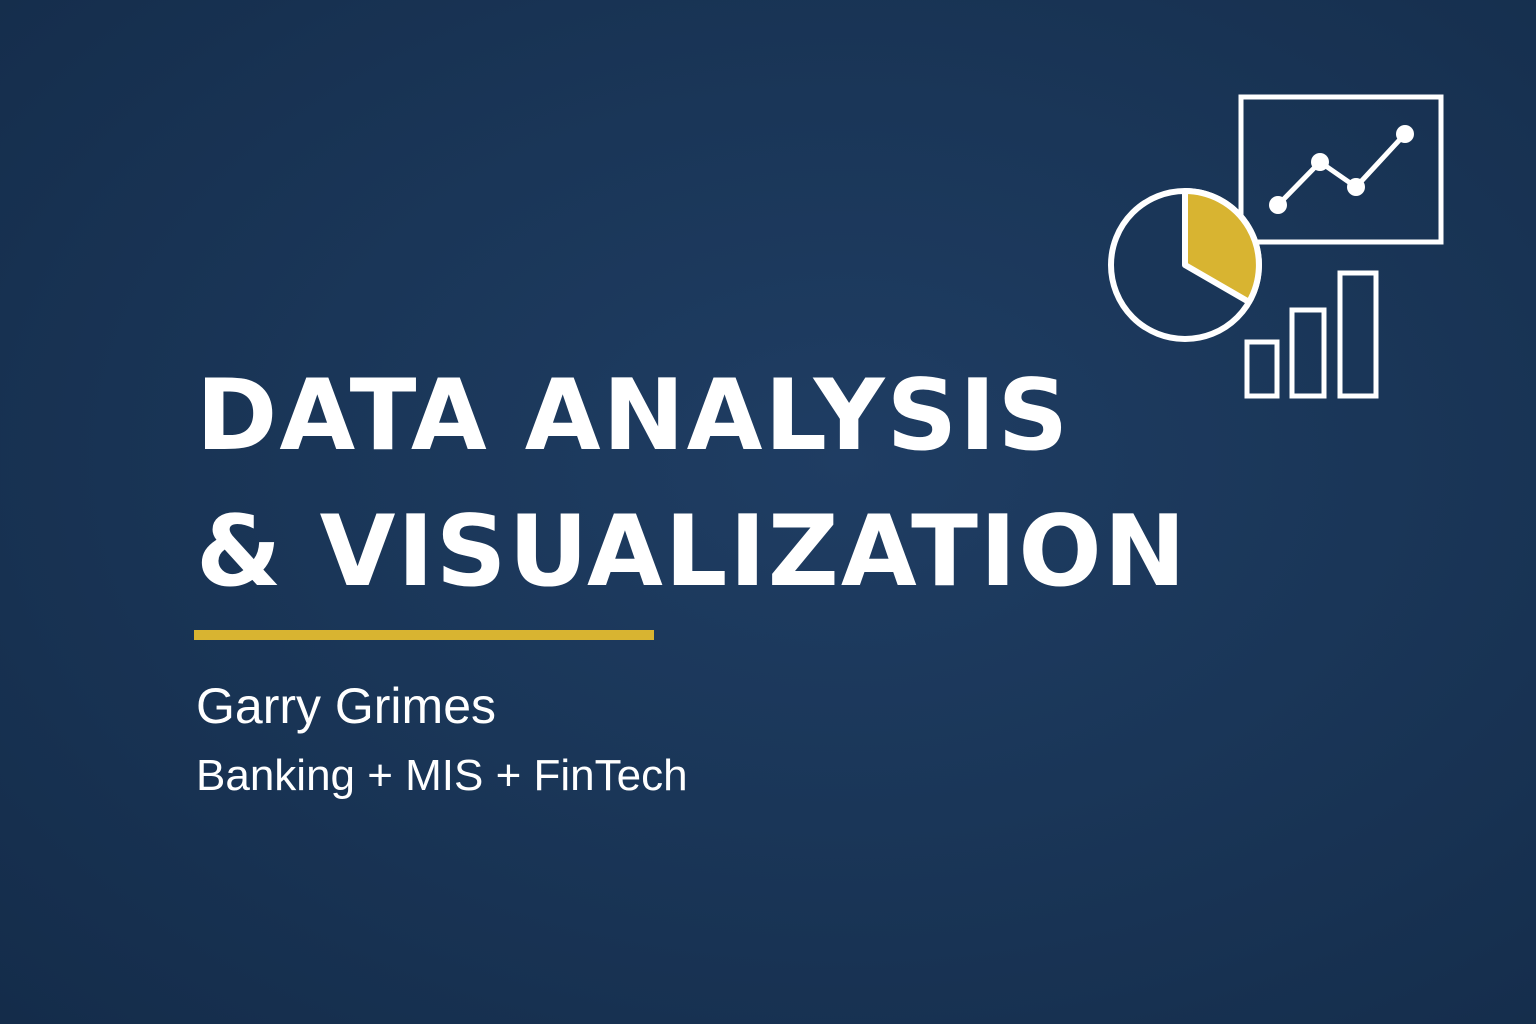 Image resolution: width=1536 pixels, height=1024 pixels. What do you see at coordinates (442, 775) in the screenshot?
I see `tagline: Banking + MIS + FinTech` at bounding box center [442, 775].